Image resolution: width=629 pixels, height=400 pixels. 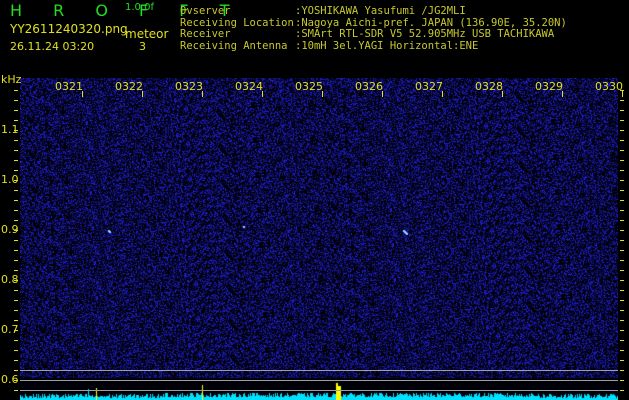 I want to click on time-tick-label: 0324, so click(x=249, y=86).